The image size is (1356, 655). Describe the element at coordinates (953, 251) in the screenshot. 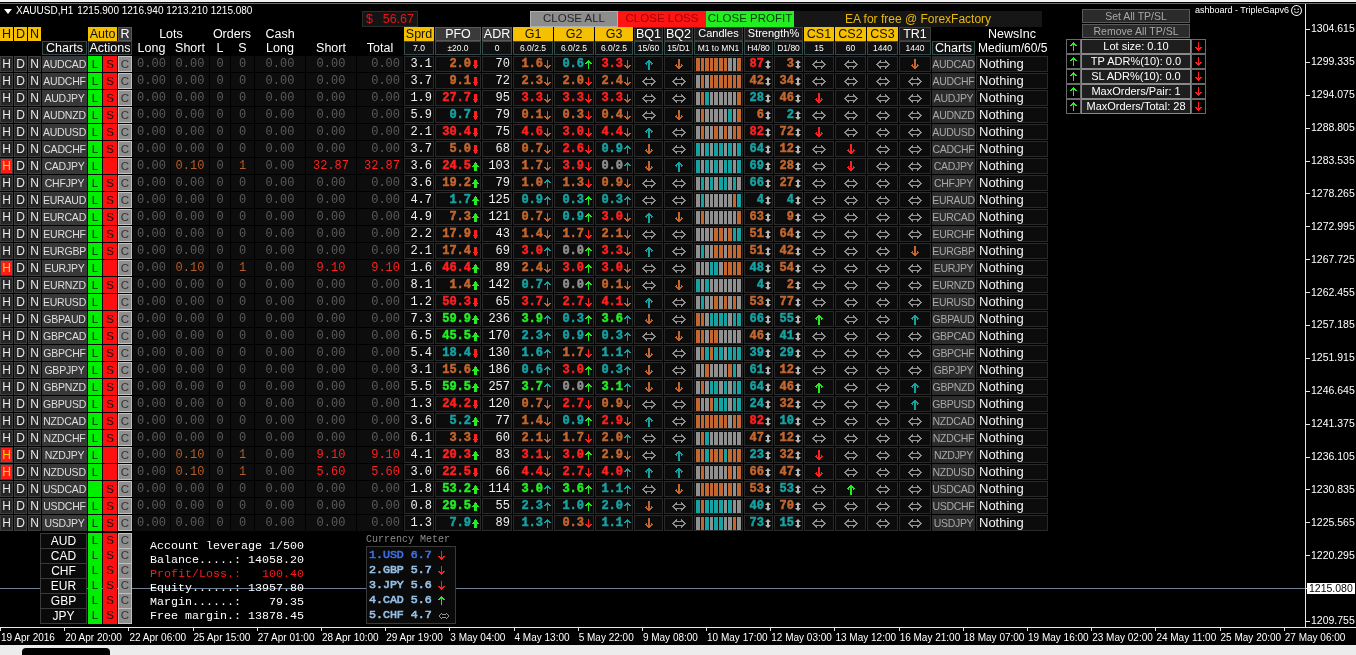

I see `pair-button: EURGBP` at that location.